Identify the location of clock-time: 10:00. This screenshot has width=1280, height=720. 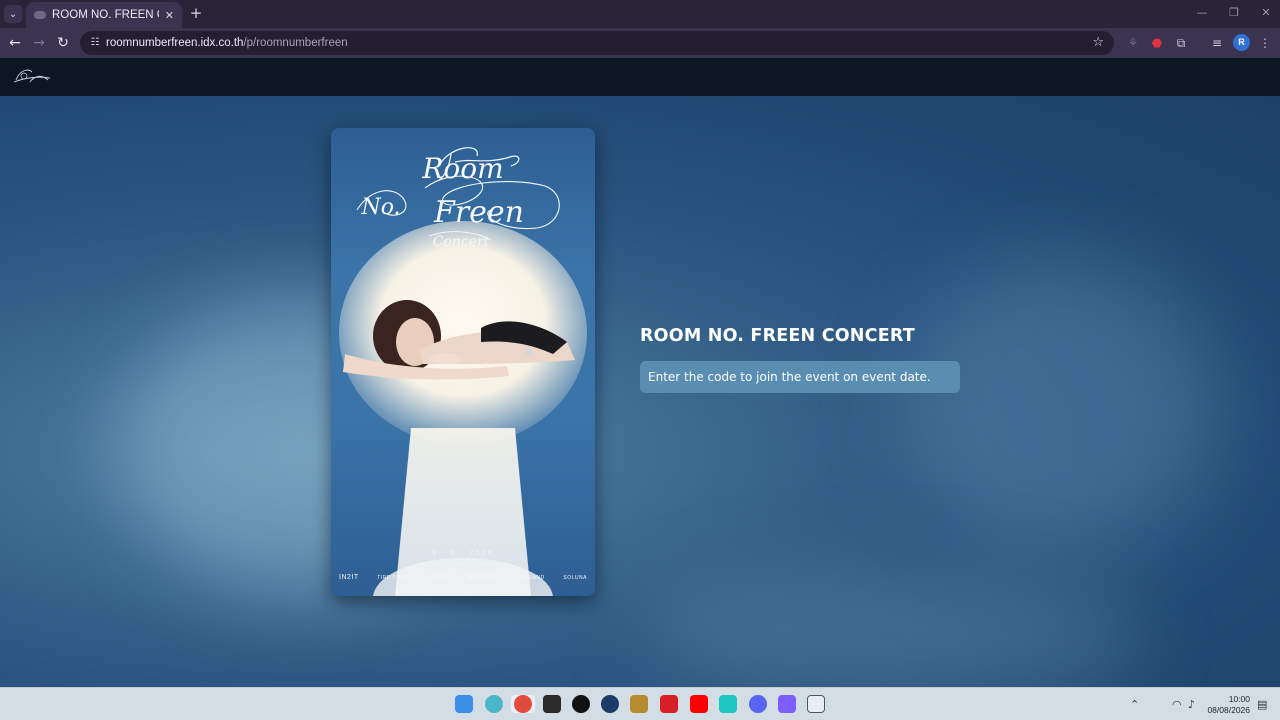
(1239, 699).